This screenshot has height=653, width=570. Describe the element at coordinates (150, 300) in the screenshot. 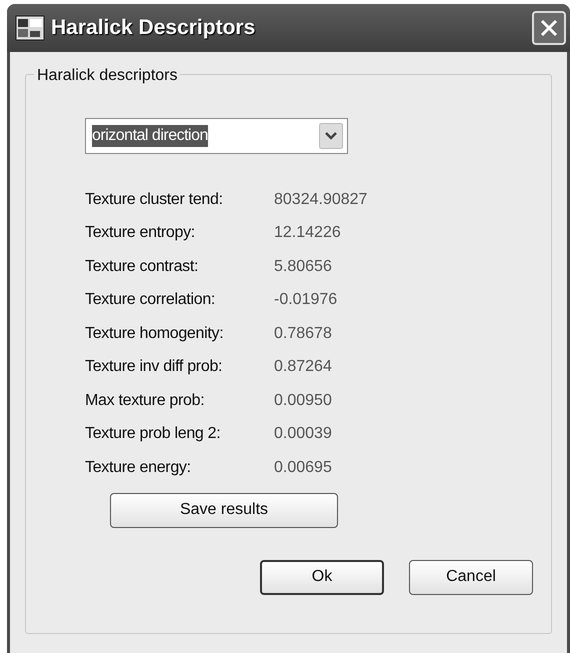

I see `descriptor-label: Texture correlation:` at that location.